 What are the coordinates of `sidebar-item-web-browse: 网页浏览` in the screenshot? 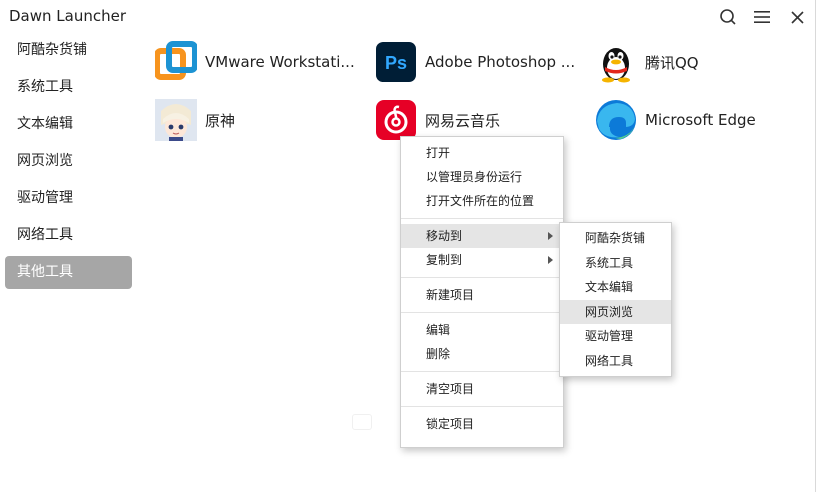 It's located at (68, 161).